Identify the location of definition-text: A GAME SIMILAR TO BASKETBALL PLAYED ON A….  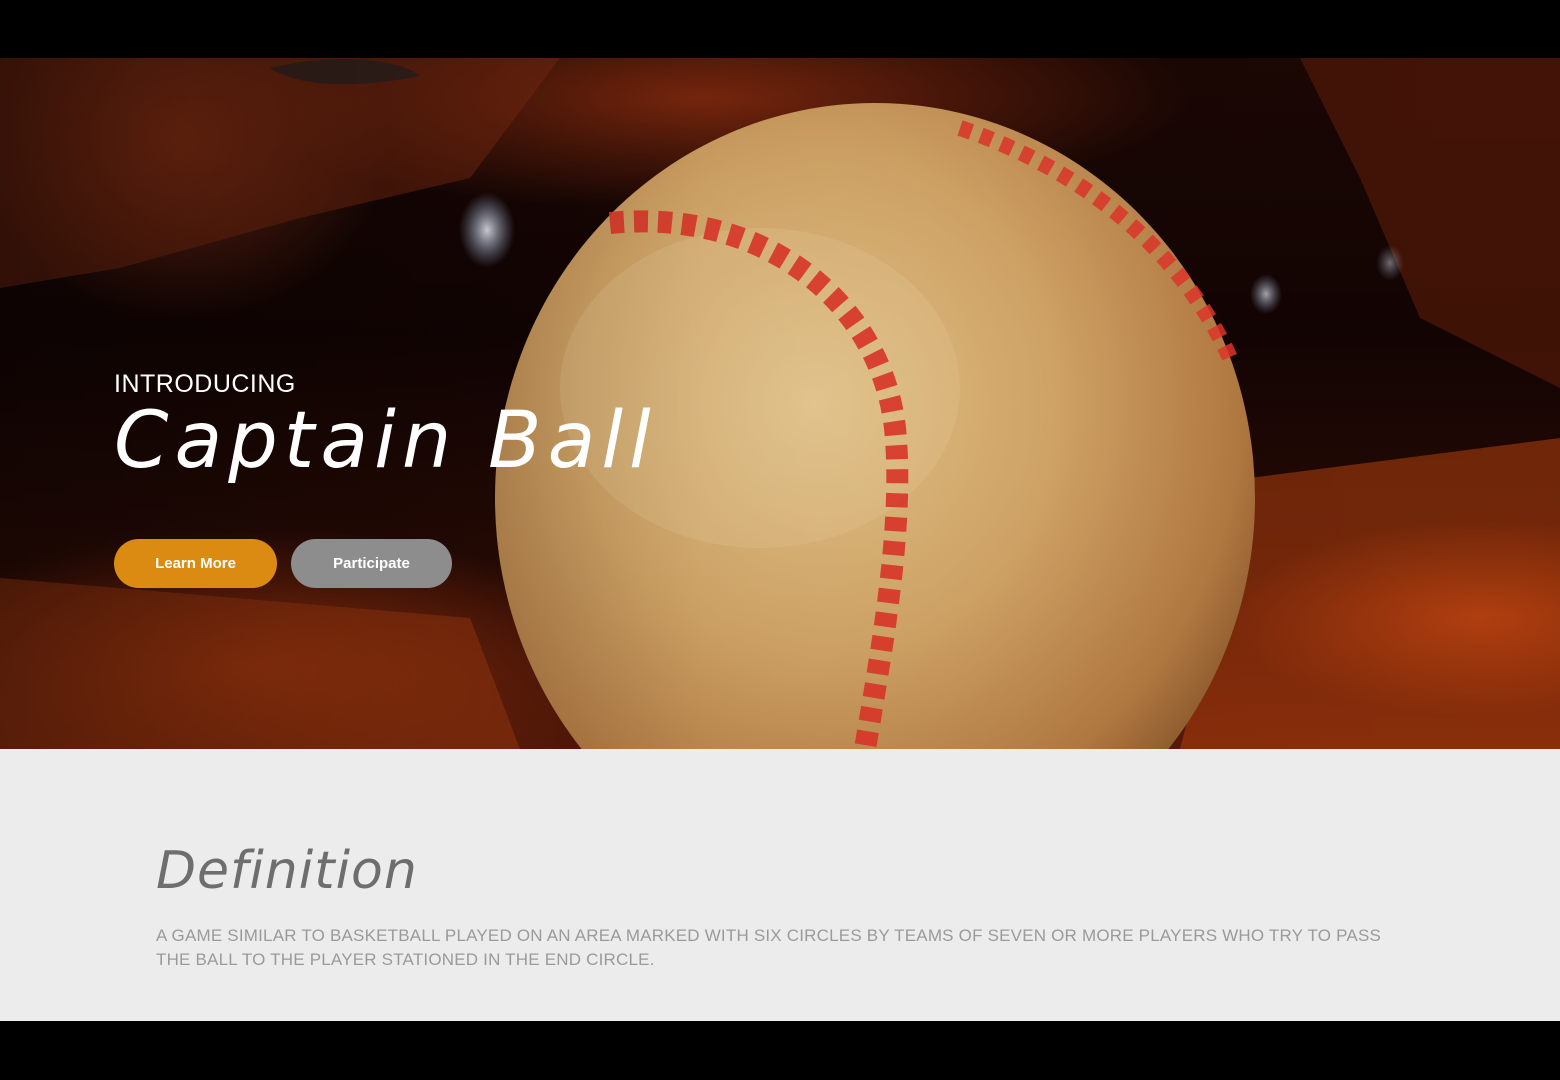
(769, 947).